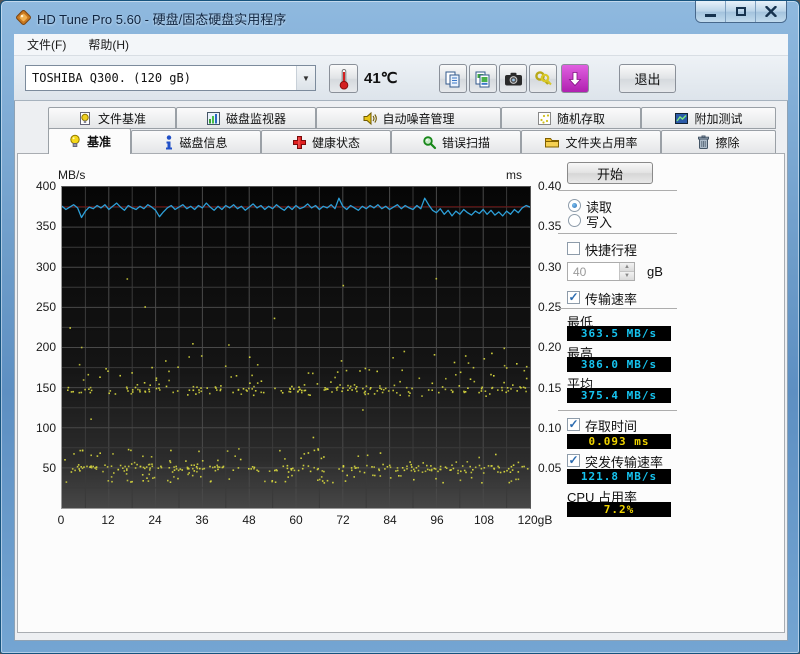 This screenshot has height=654, width=800. Describe the element at coordinates (574, 220) in the screenshot. I see `write-radio` at that location.